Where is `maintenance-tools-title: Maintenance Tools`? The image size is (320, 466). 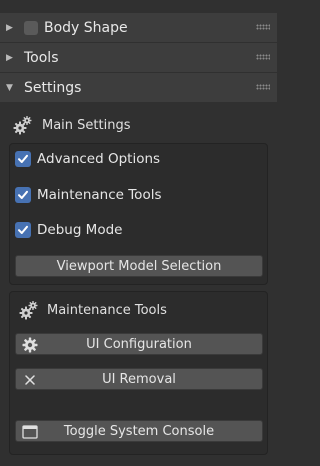
maintenance-tools-title: Maintenance Tools is located at coordinates (107, 310).